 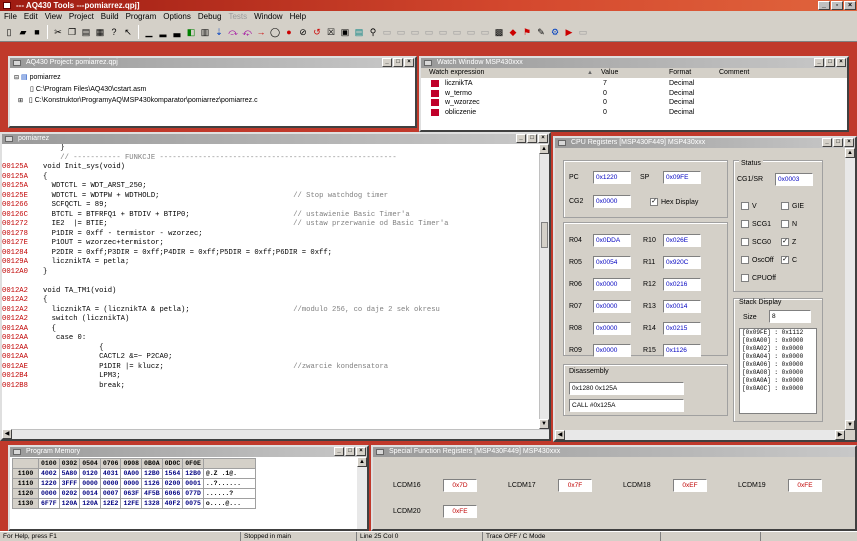 What do you see at coordinates (193, 483) in the screenshot?
I see `memory-cell: 0001` at bounding box center [193, 483].